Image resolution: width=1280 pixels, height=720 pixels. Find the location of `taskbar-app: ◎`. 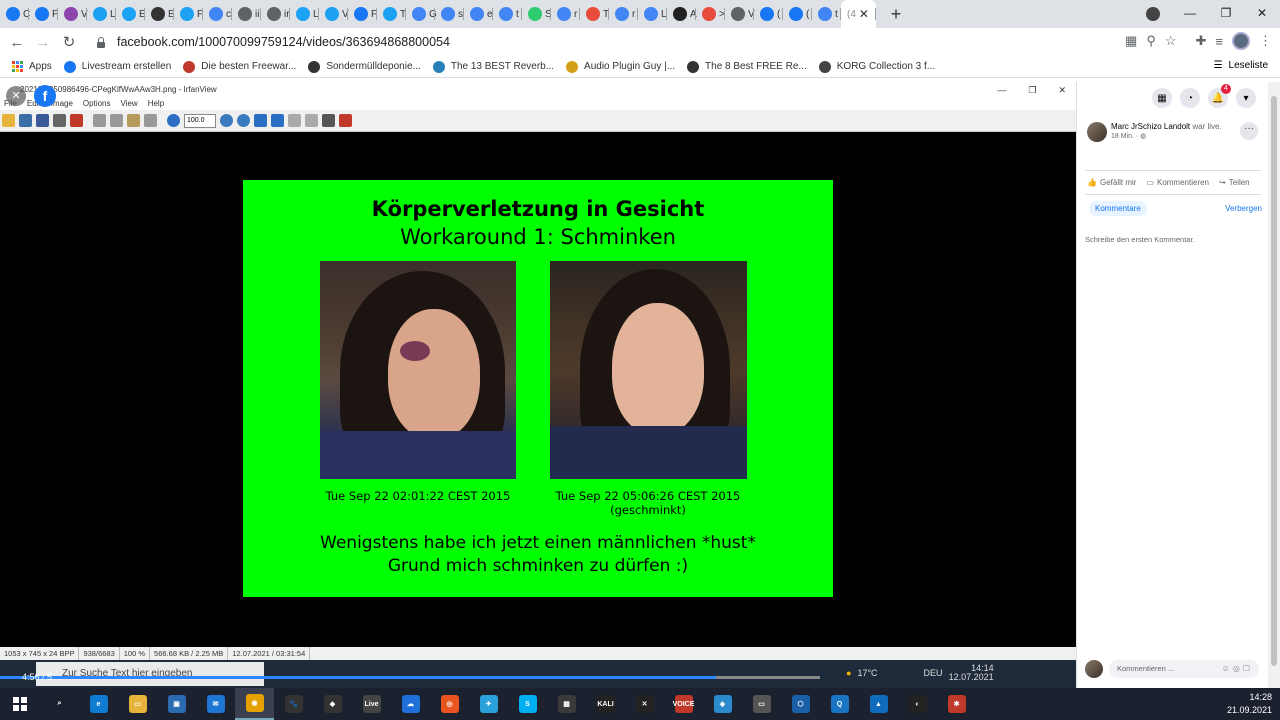

taskbar-app: ◎ is located at coordinates (449, 704).